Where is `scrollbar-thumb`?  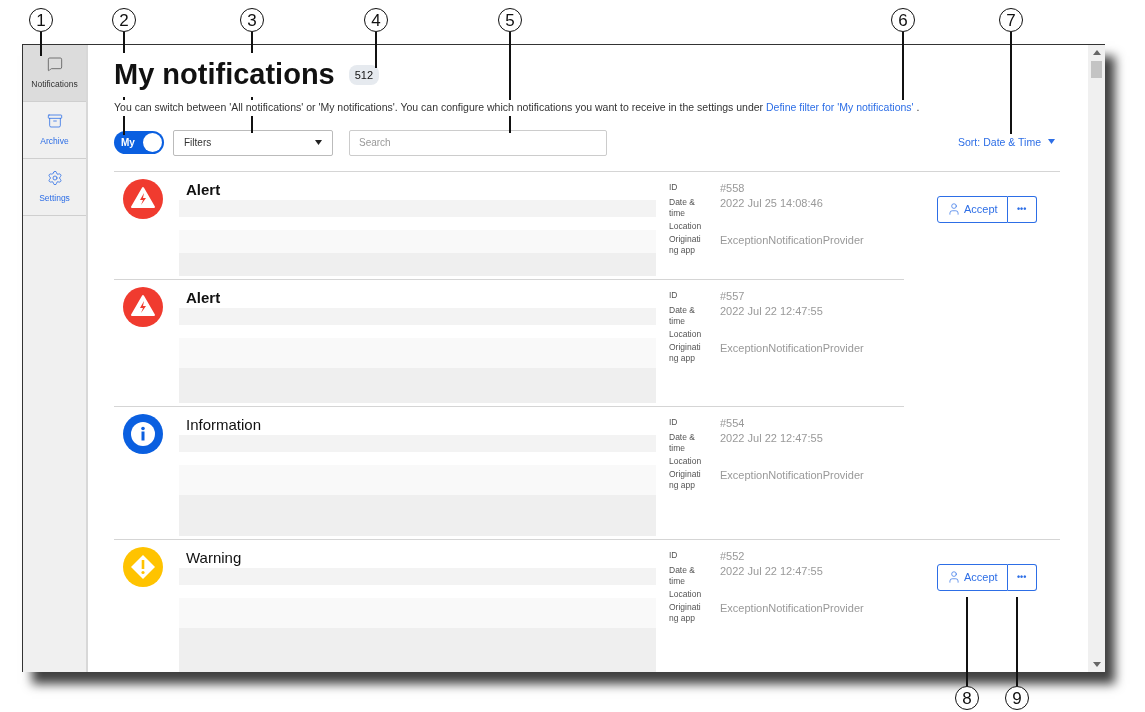
scrollbar-thumb is located at coordinates (1096, 69).